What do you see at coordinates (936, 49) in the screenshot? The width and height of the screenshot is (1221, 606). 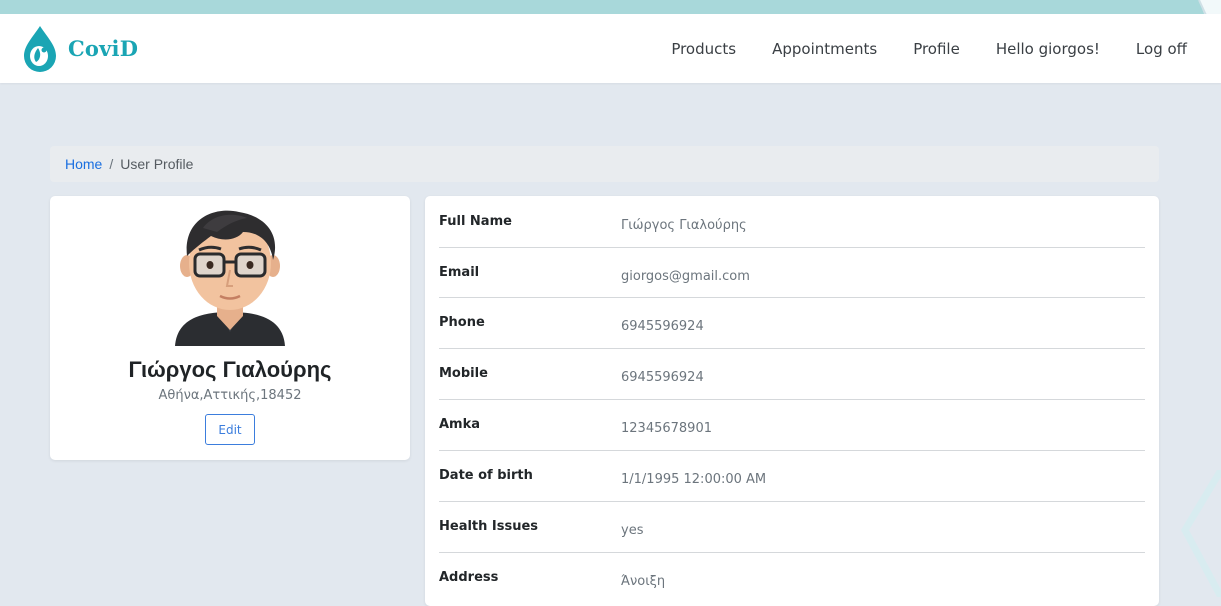 I see `nav-link-profile: Profile` at bounding box center [936, 49].